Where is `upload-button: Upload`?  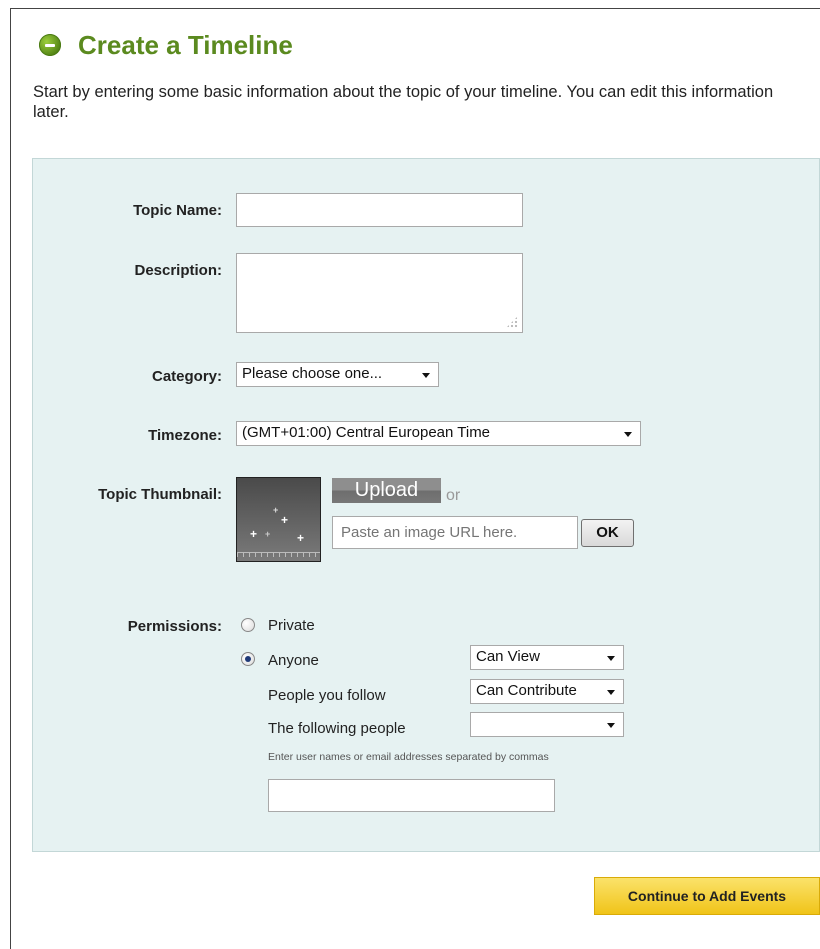
upload-button: Upload is located at coordinates (386, 490).